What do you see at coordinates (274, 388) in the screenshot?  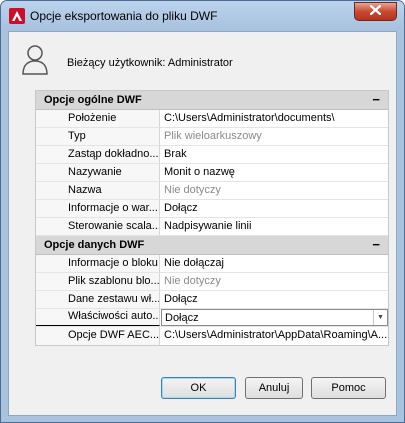 I see `cancel-button: Anuluj` at bounding box center [274, 388].